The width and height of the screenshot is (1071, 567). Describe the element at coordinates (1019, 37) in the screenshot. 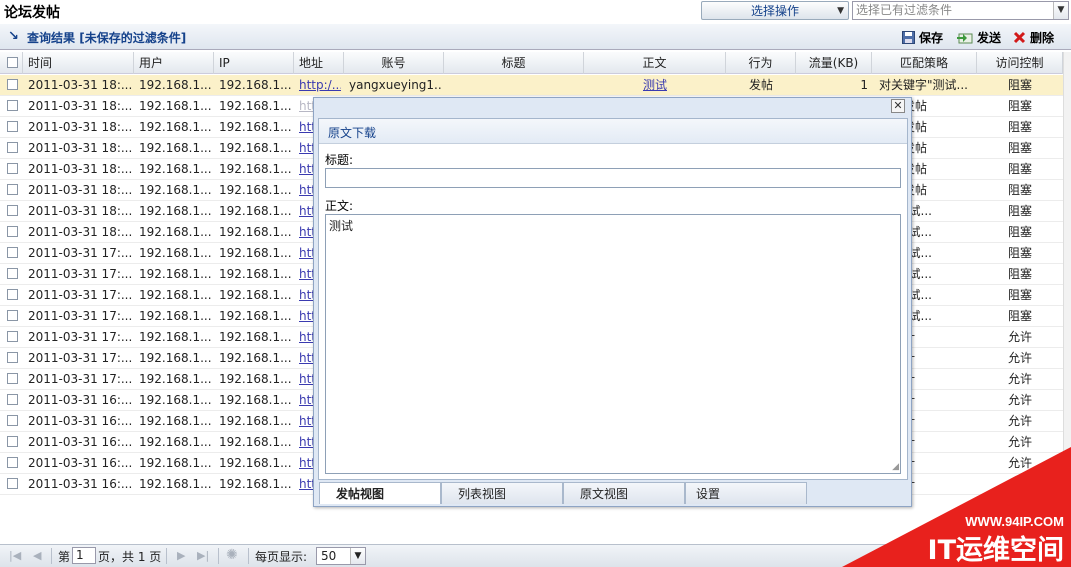

I see `close-icon` at that location.